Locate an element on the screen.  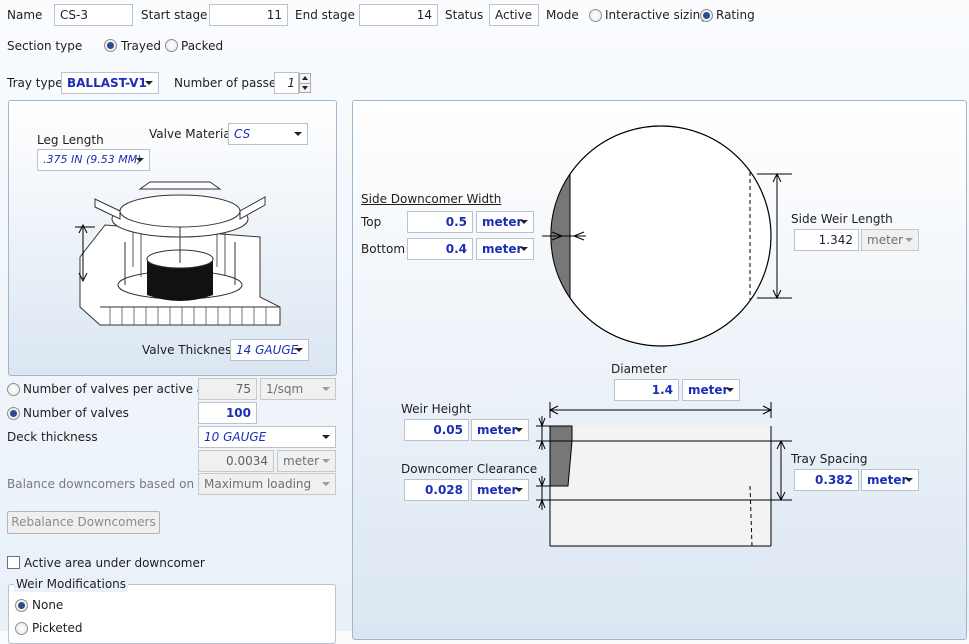
valves-per-area-radio is located at coordinates (13, 389).